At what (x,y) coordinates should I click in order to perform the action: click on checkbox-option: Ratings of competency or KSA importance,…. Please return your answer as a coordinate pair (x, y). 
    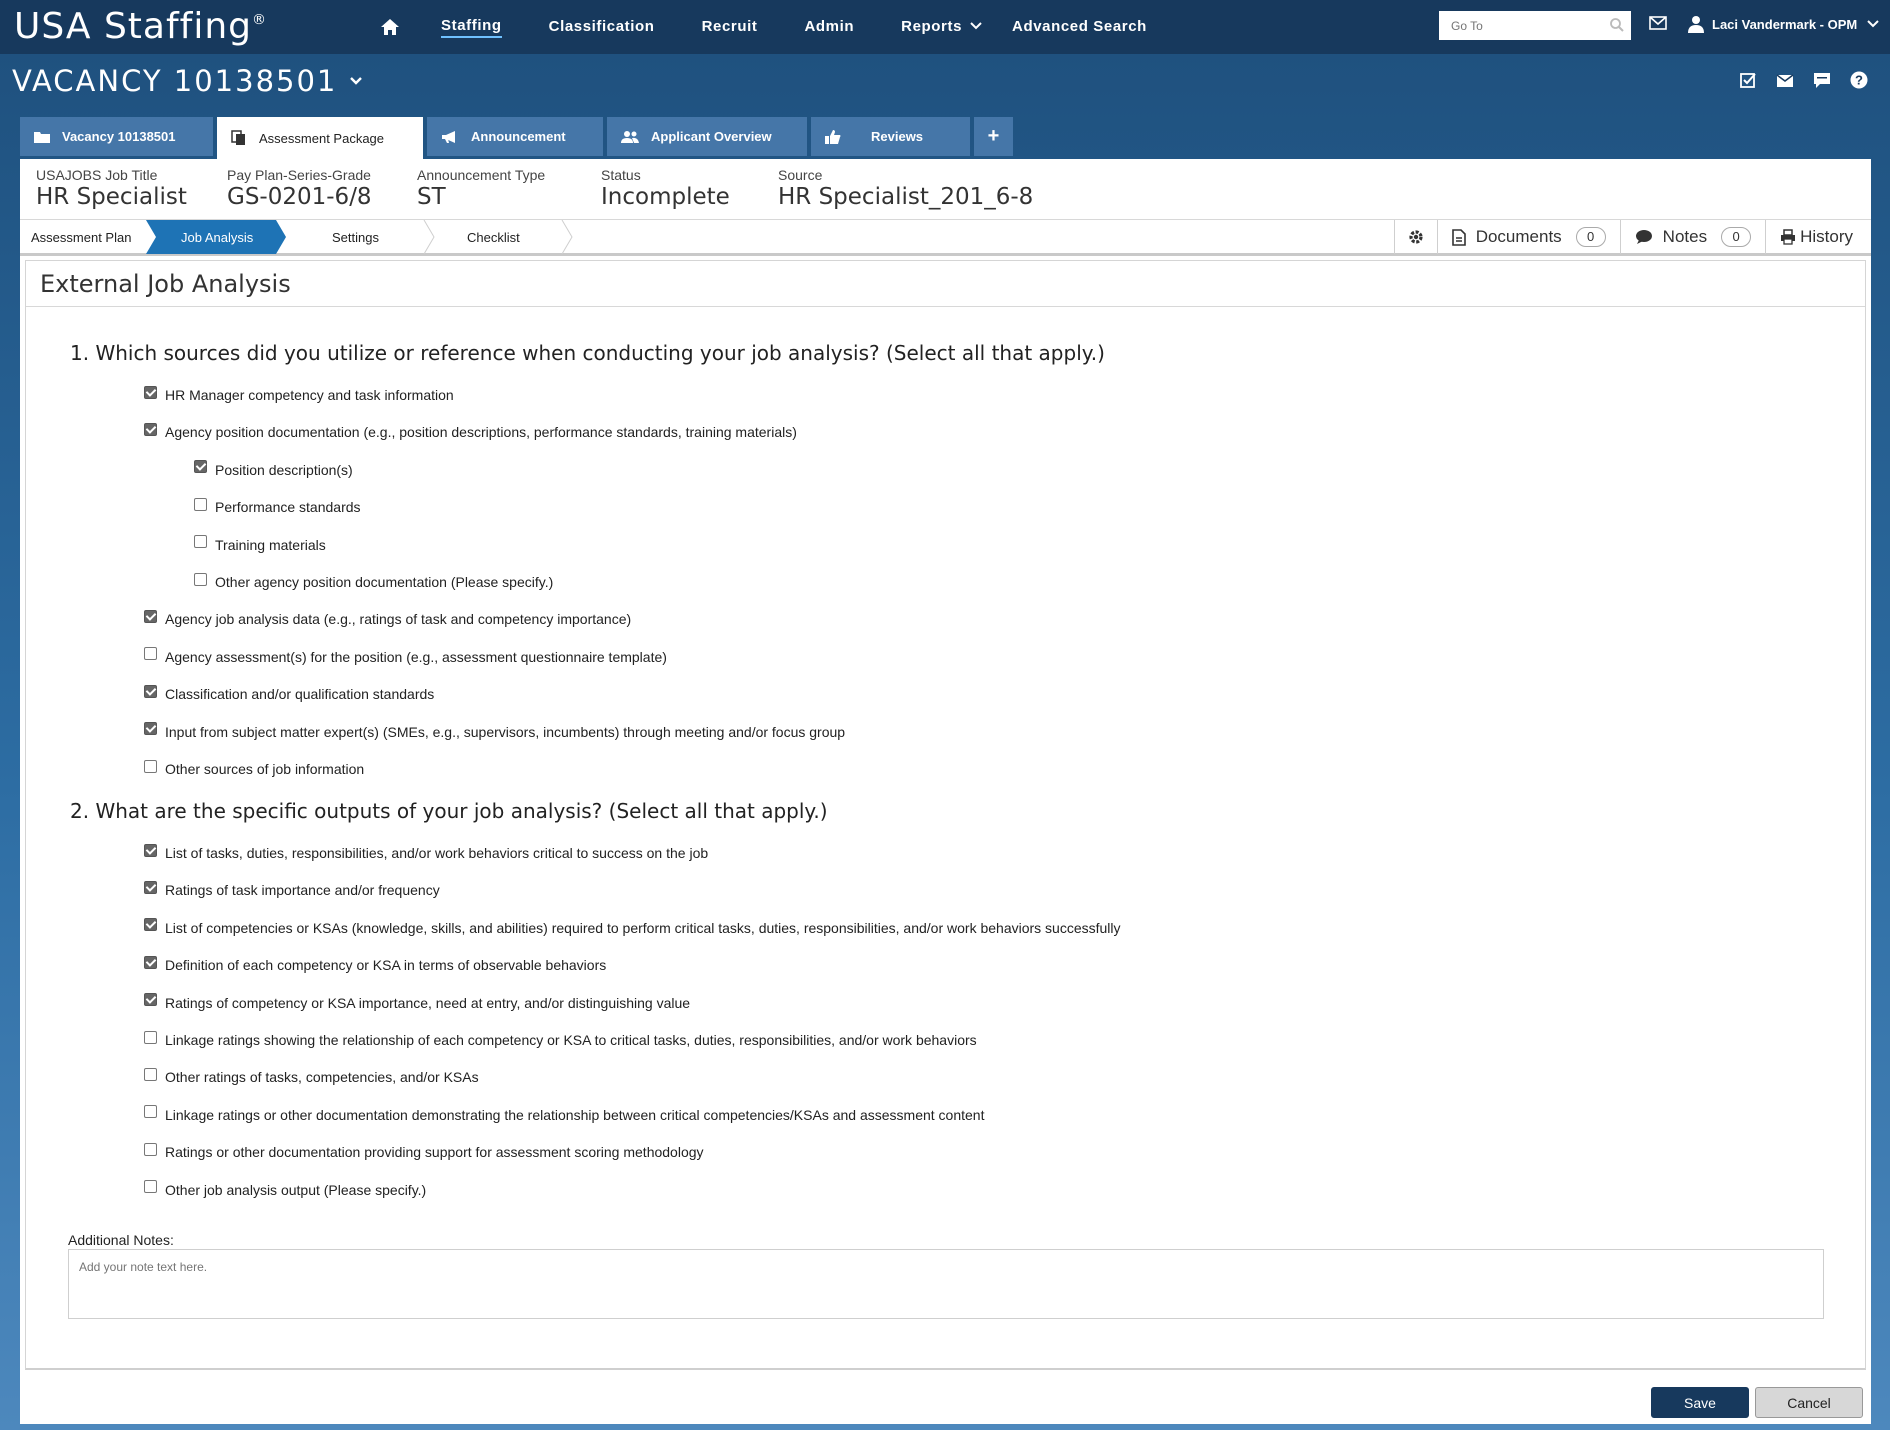
    Looking at the image, I should click on (417, 1002).